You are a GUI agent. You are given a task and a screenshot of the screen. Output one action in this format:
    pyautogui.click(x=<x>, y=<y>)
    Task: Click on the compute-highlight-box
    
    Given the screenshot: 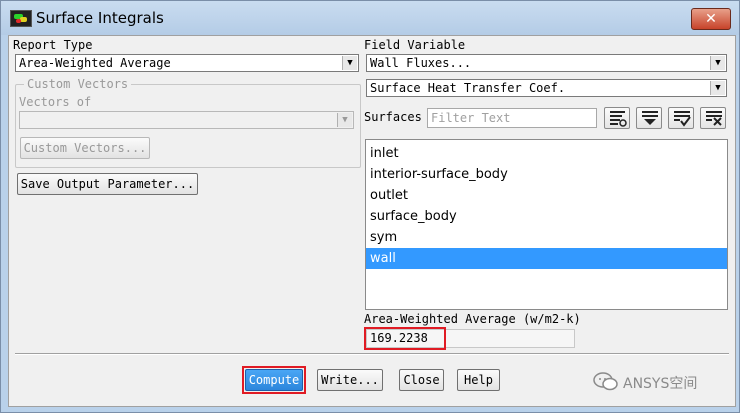 What is the action you would take?
    pyautogui.click(x=274, y=380)
    